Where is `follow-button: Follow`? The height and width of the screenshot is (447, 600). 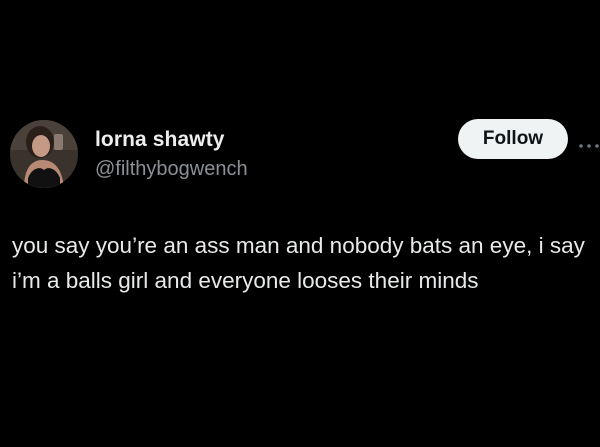
follow-button: Follow is located at coordinates (513, 139).